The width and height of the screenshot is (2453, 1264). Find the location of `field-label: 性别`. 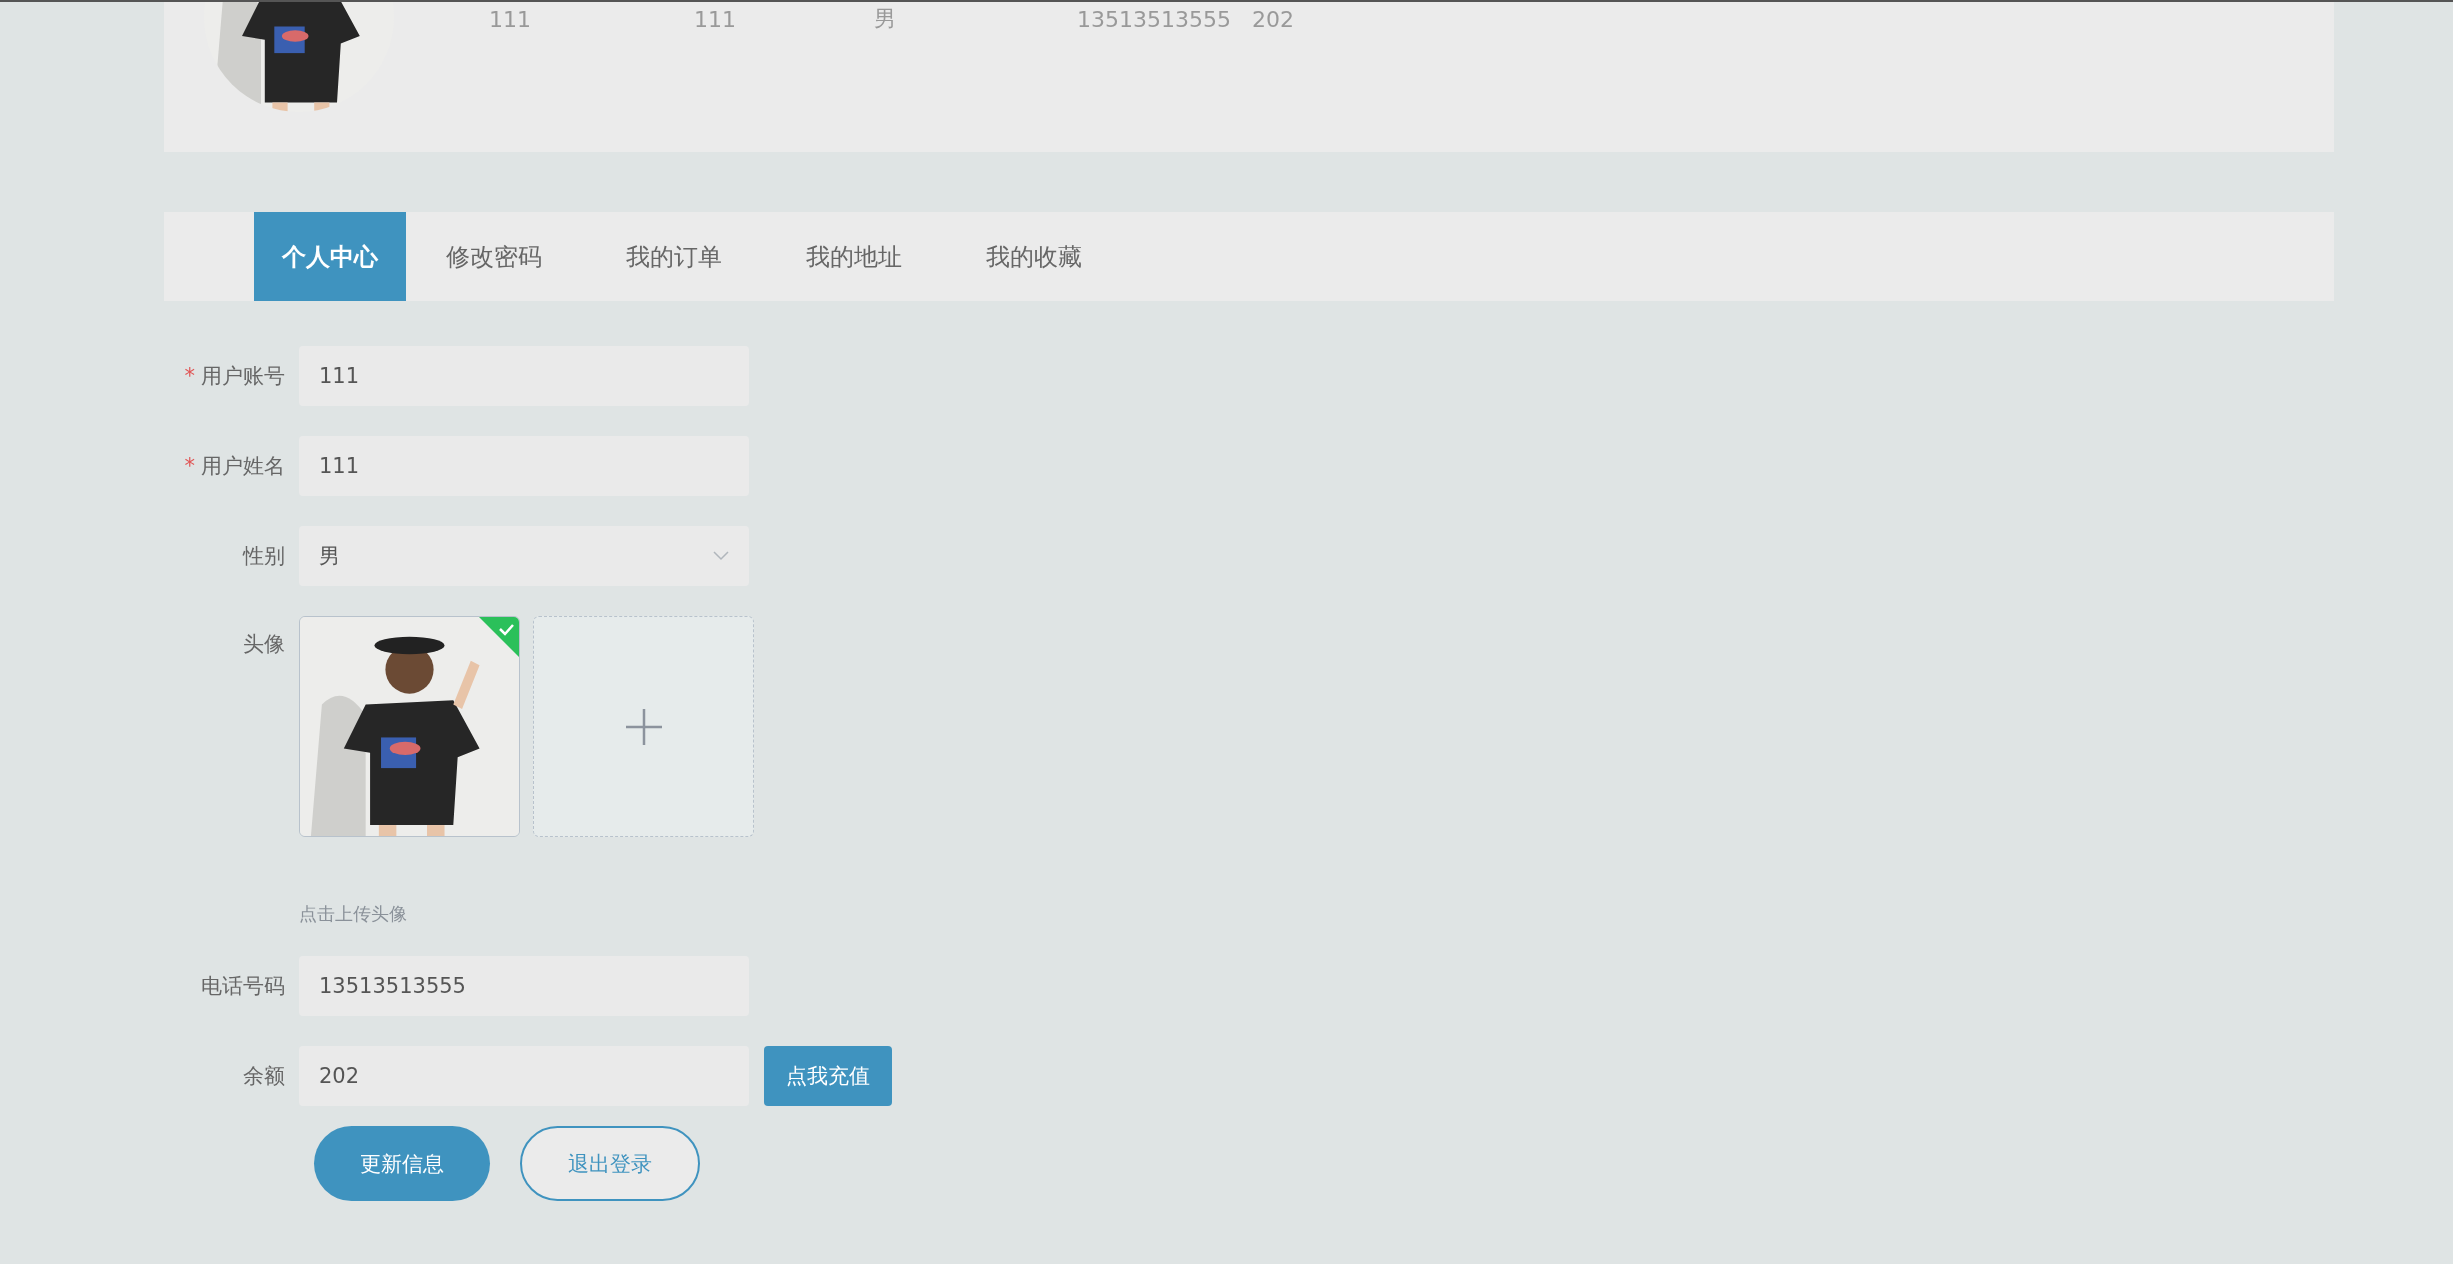

field-label: 性别 is located at coordinates (263, 556).